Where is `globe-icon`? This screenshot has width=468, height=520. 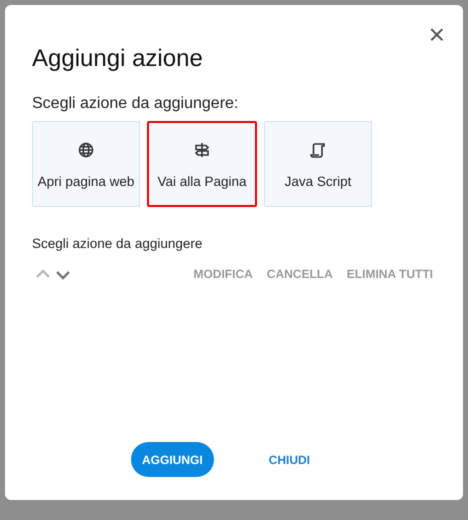
globe-icon is located at coordinates (86, 150).